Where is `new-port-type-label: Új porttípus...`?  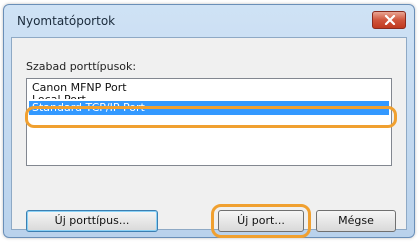
new-port-type-label: Új porttípus... is located at coordinates (92, 220).